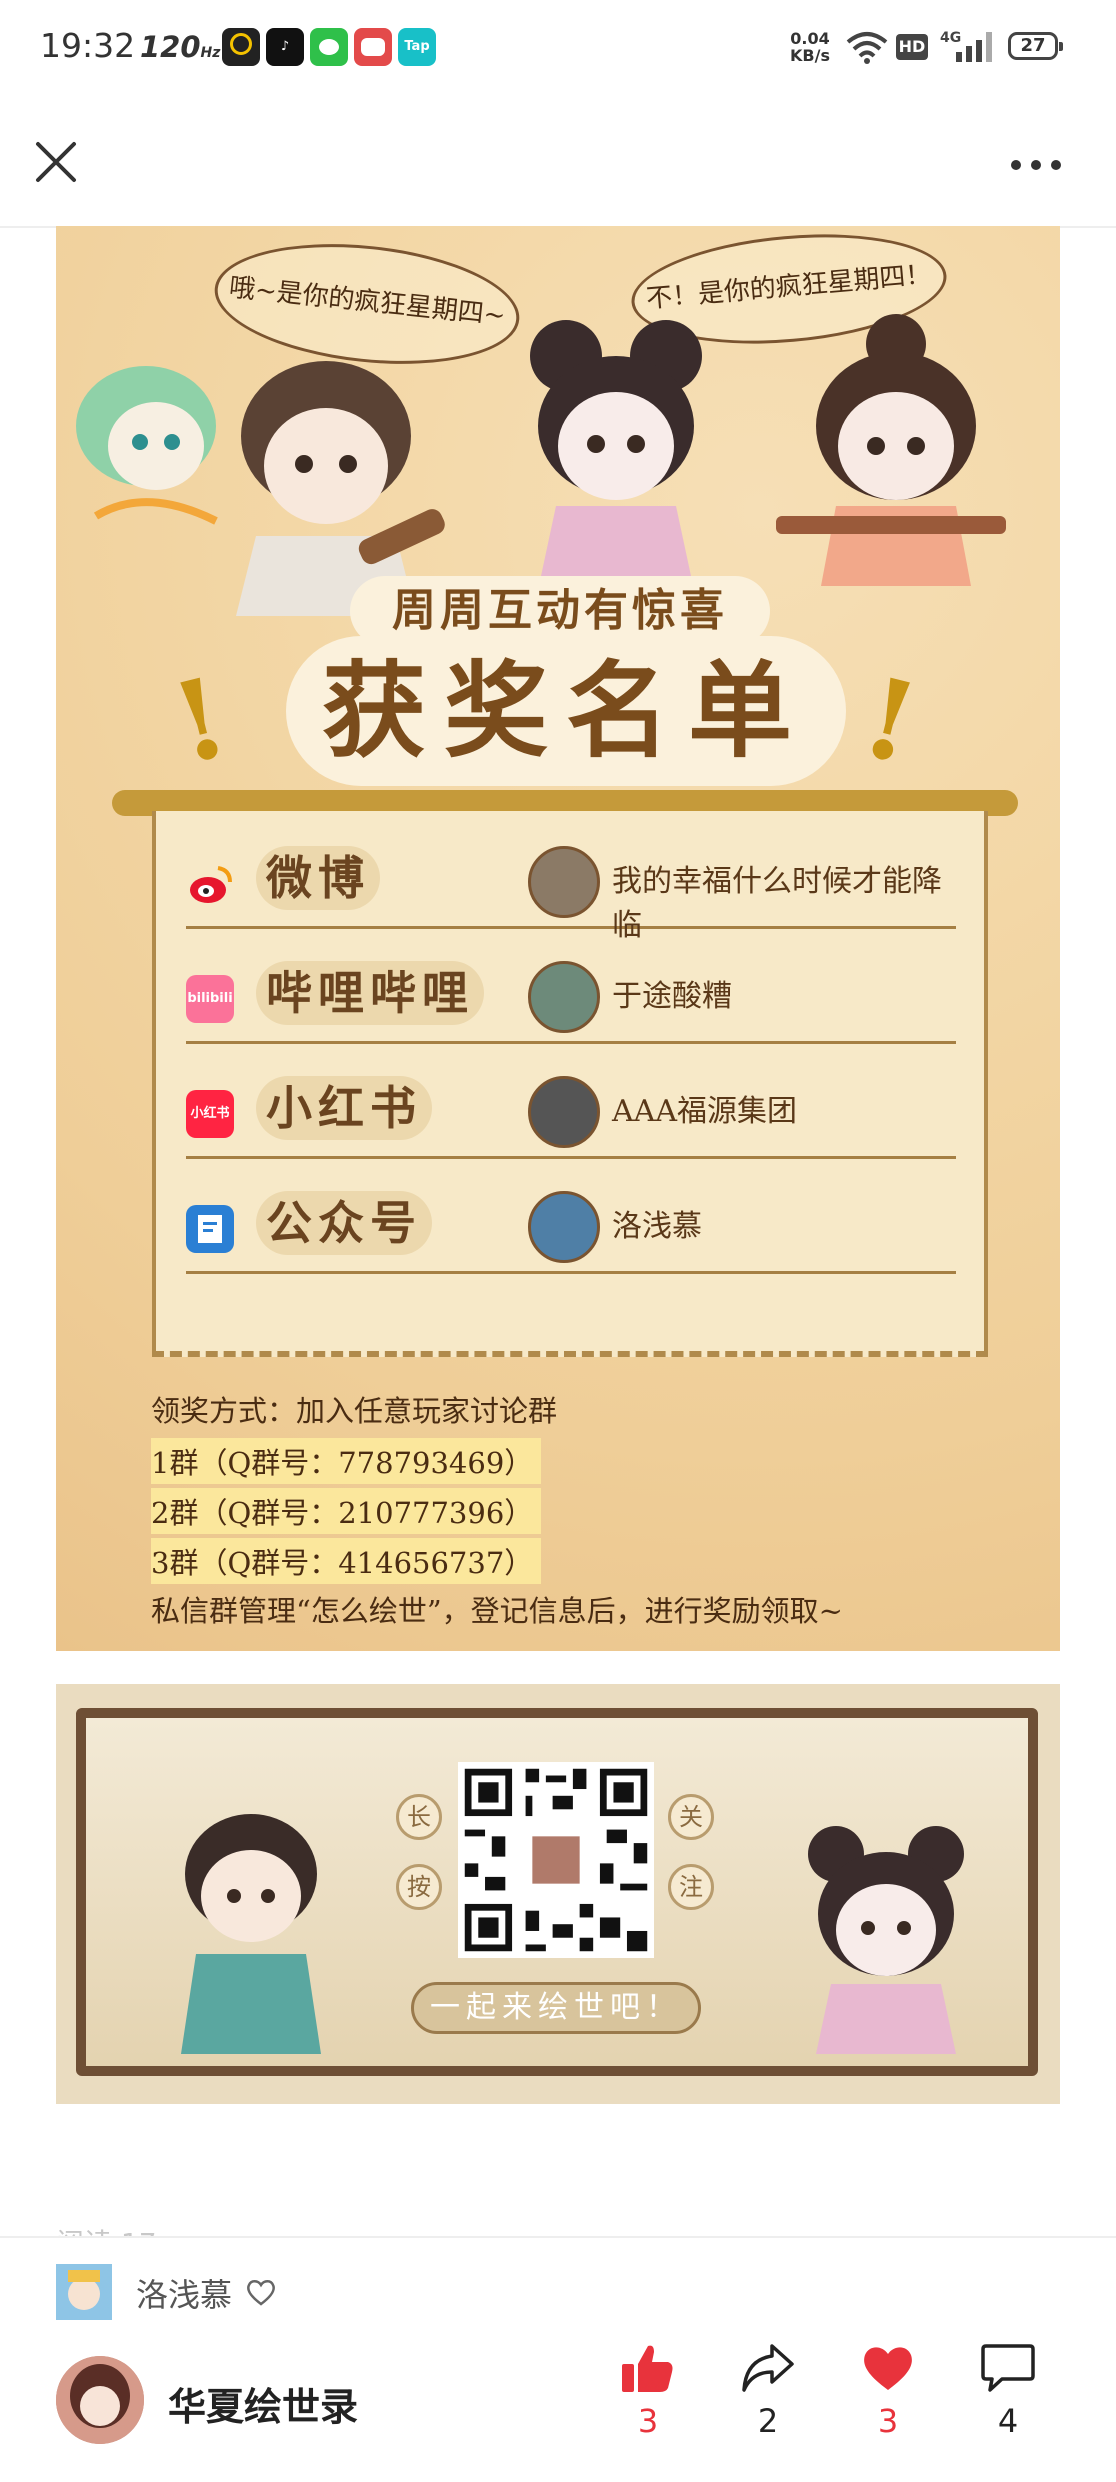 This screenshot has height=2482, width=1116. Describe the element at coordinates (180, 47) in the screenshot. I see `refresh-rate: 120Hz` at that location.